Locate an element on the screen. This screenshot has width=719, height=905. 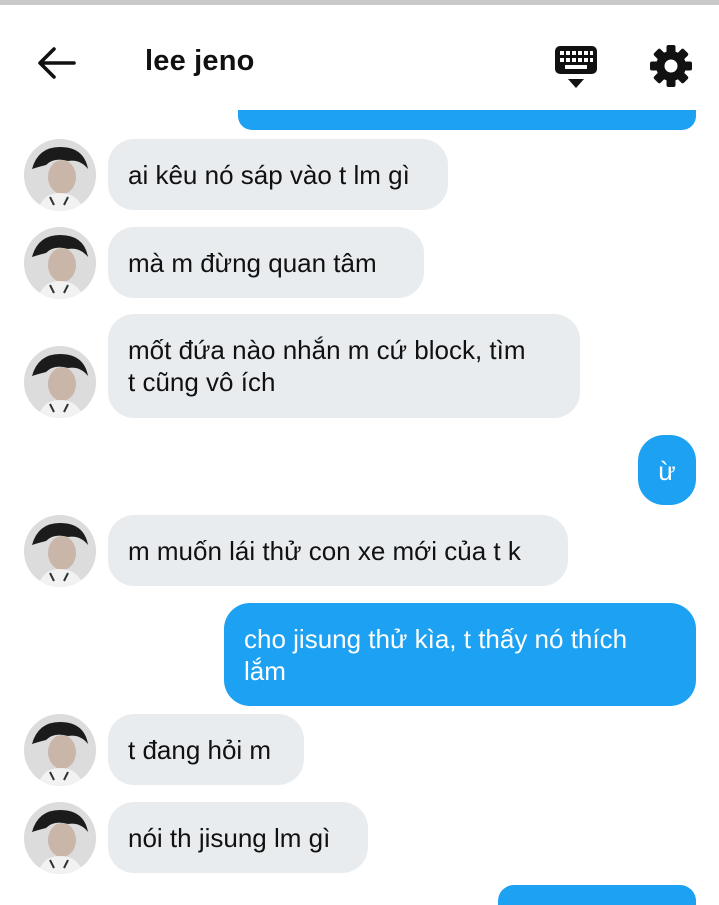
received-message: m muốn lái thử con xe mới của t k is located at coordinates (338, 550).